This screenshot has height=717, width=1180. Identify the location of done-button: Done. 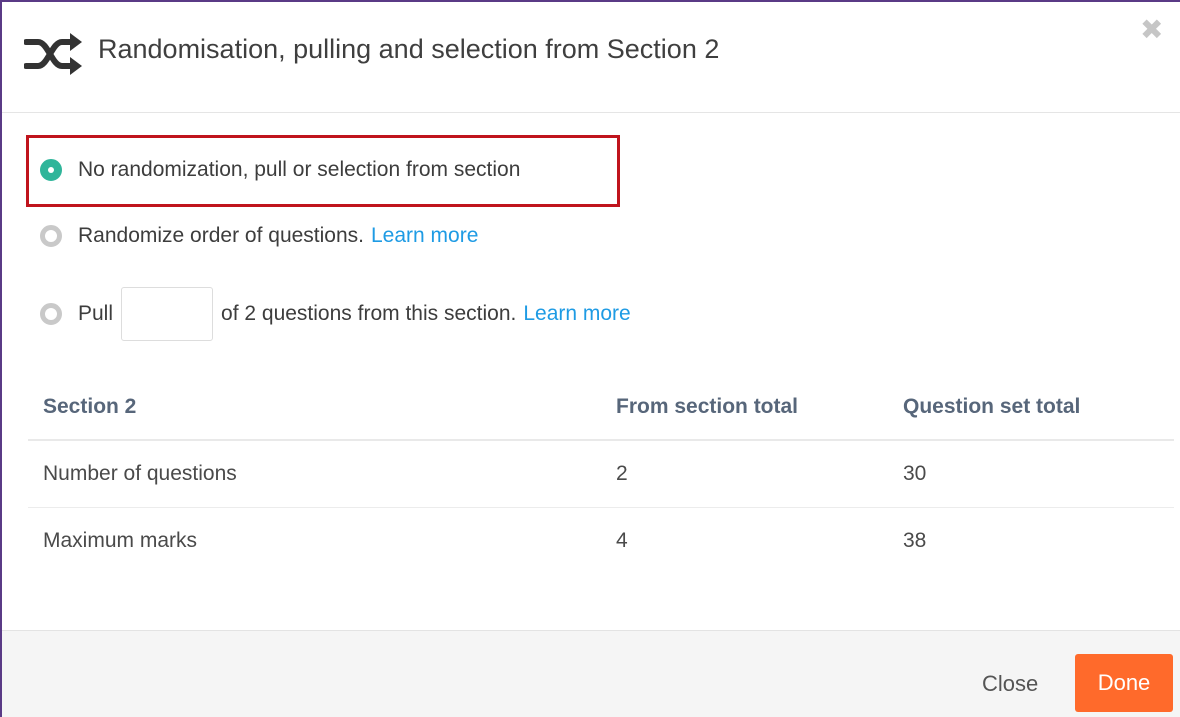
(1124, 683).